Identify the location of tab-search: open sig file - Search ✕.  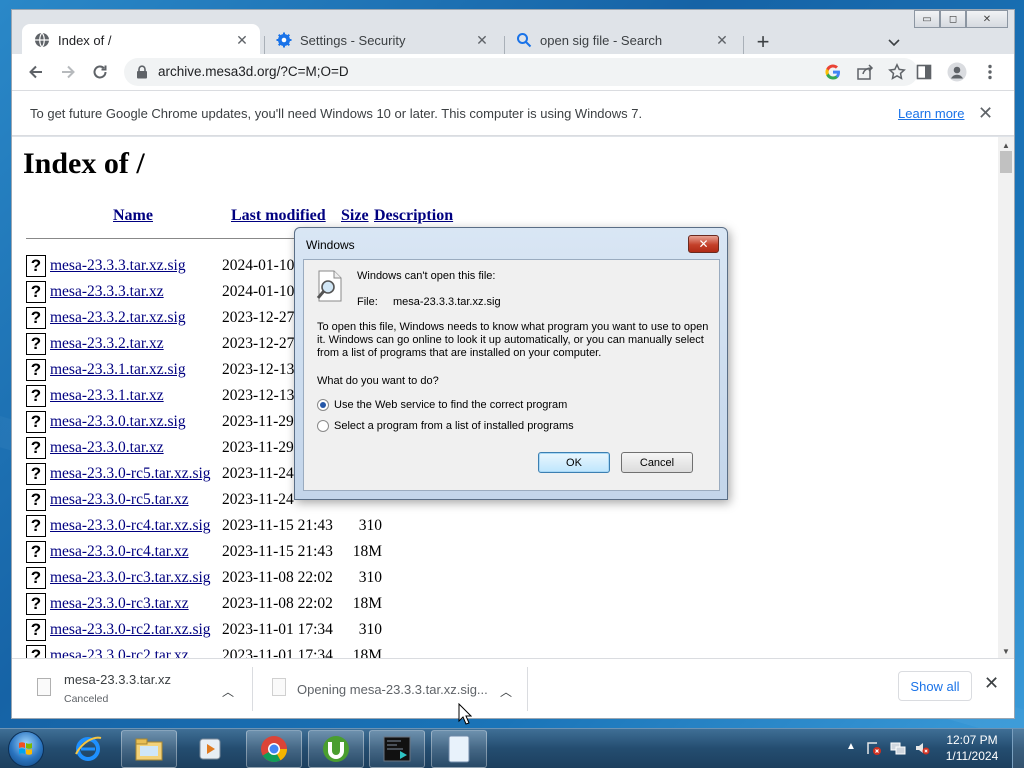
(622, 40).